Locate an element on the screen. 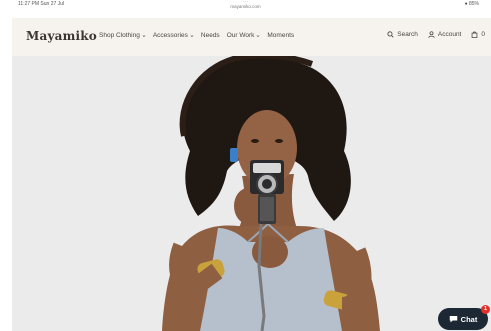 The height and width of the screenshot is (331, 491). account-button: Account is located at coordinates (445, 34).